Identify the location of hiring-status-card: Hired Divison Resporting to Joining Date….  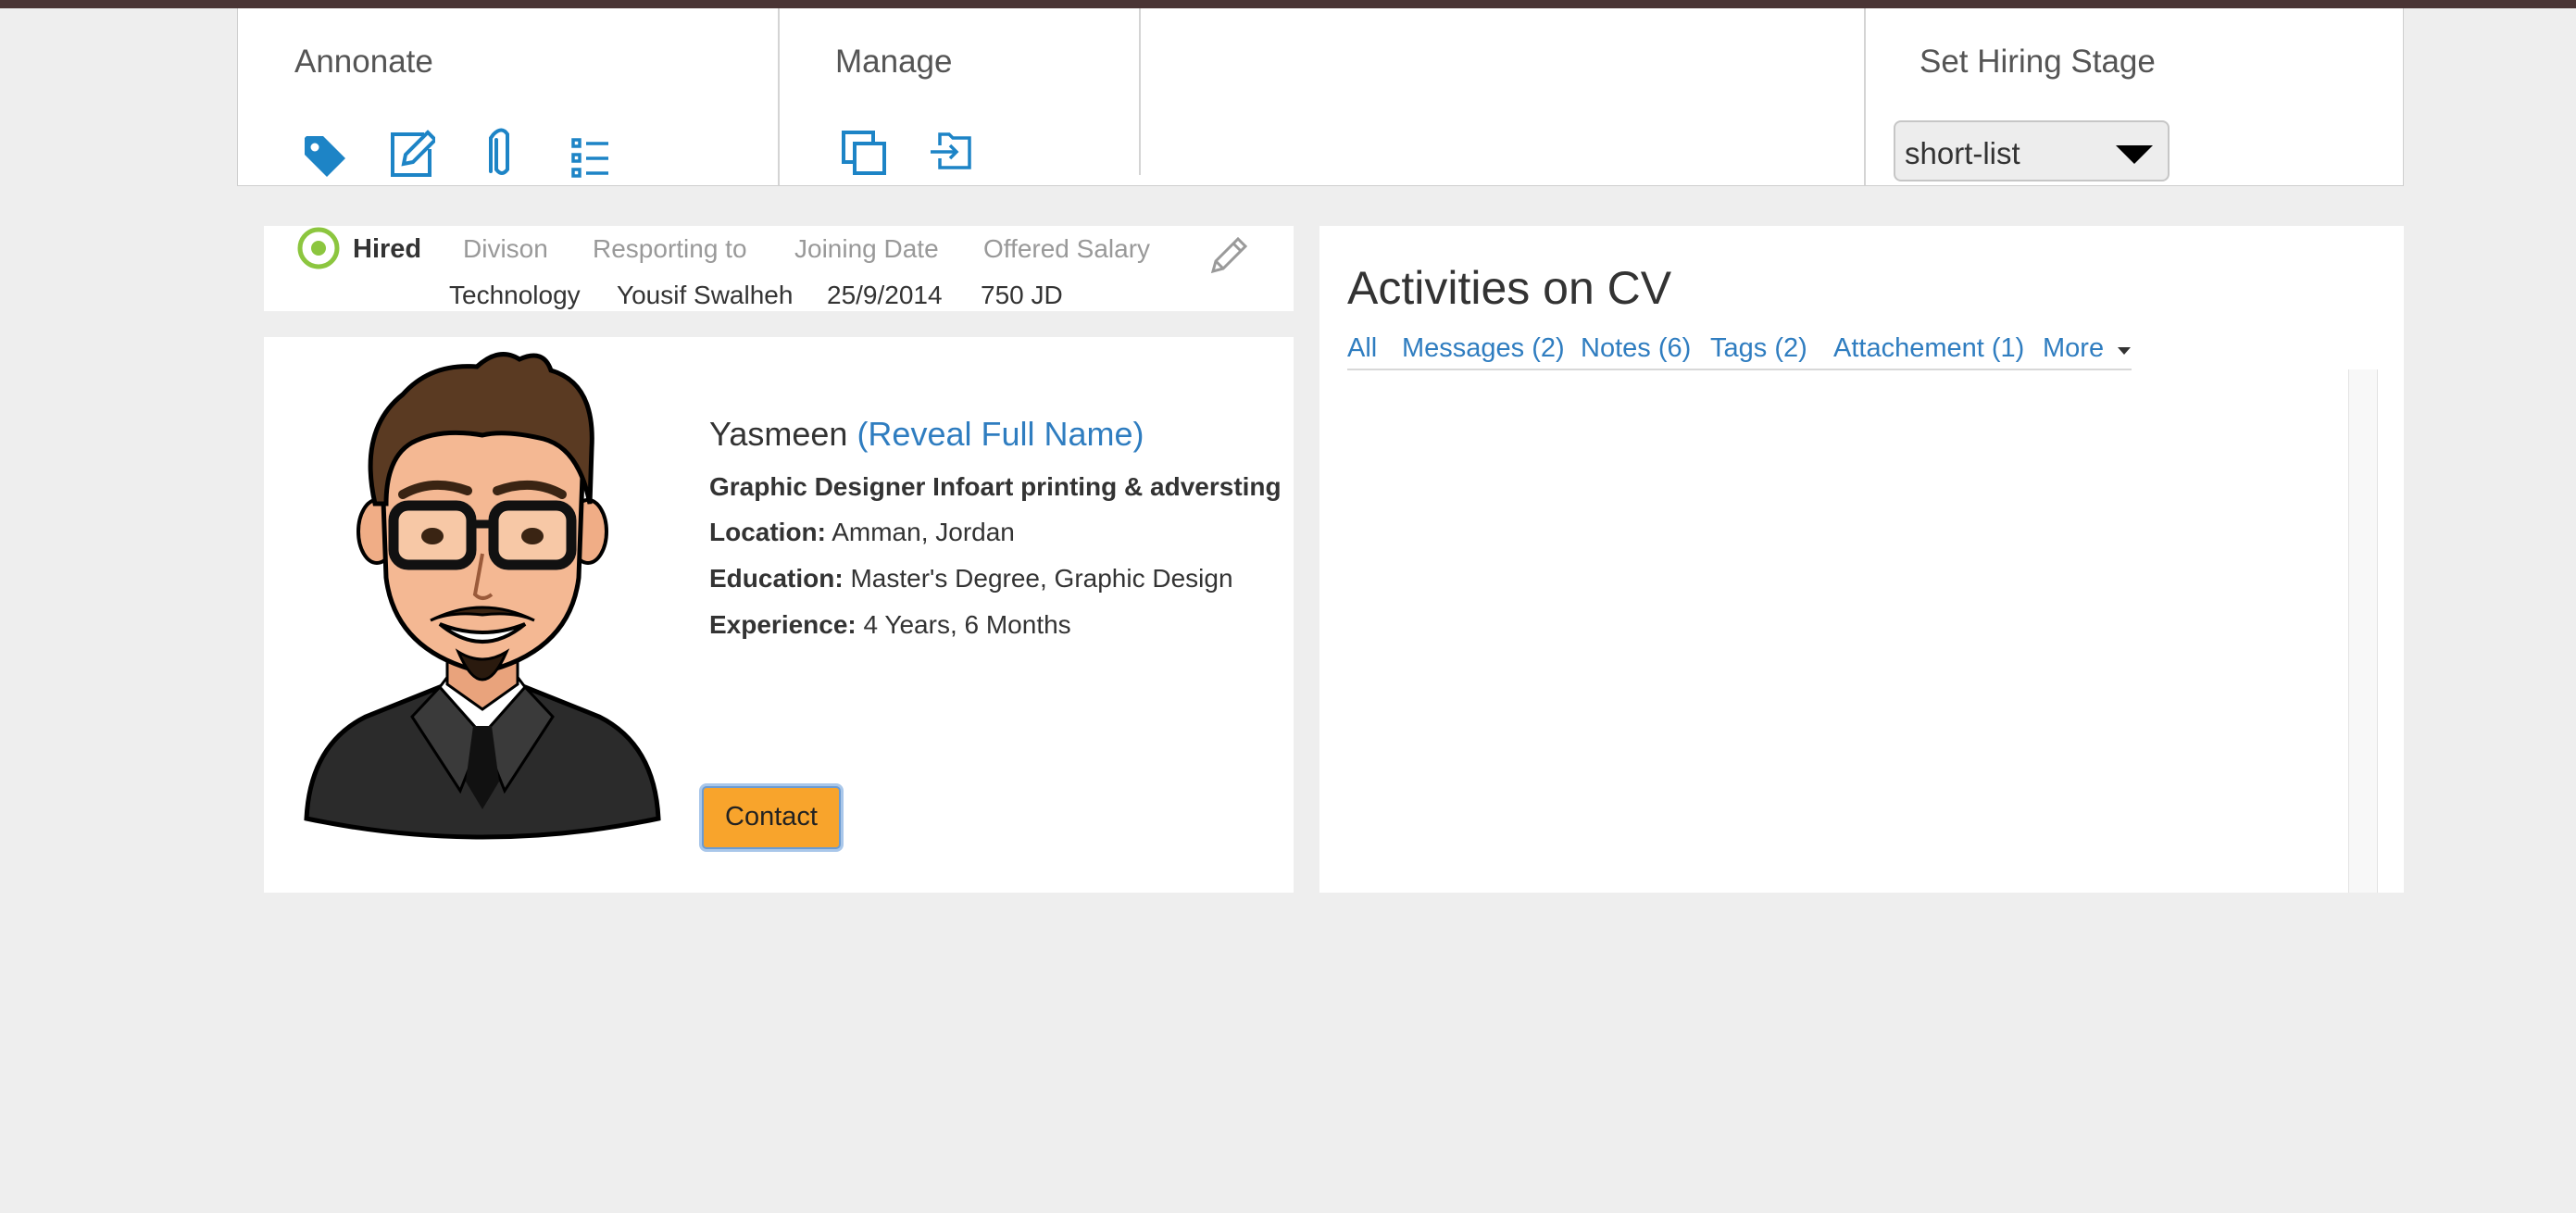
(779, 268).